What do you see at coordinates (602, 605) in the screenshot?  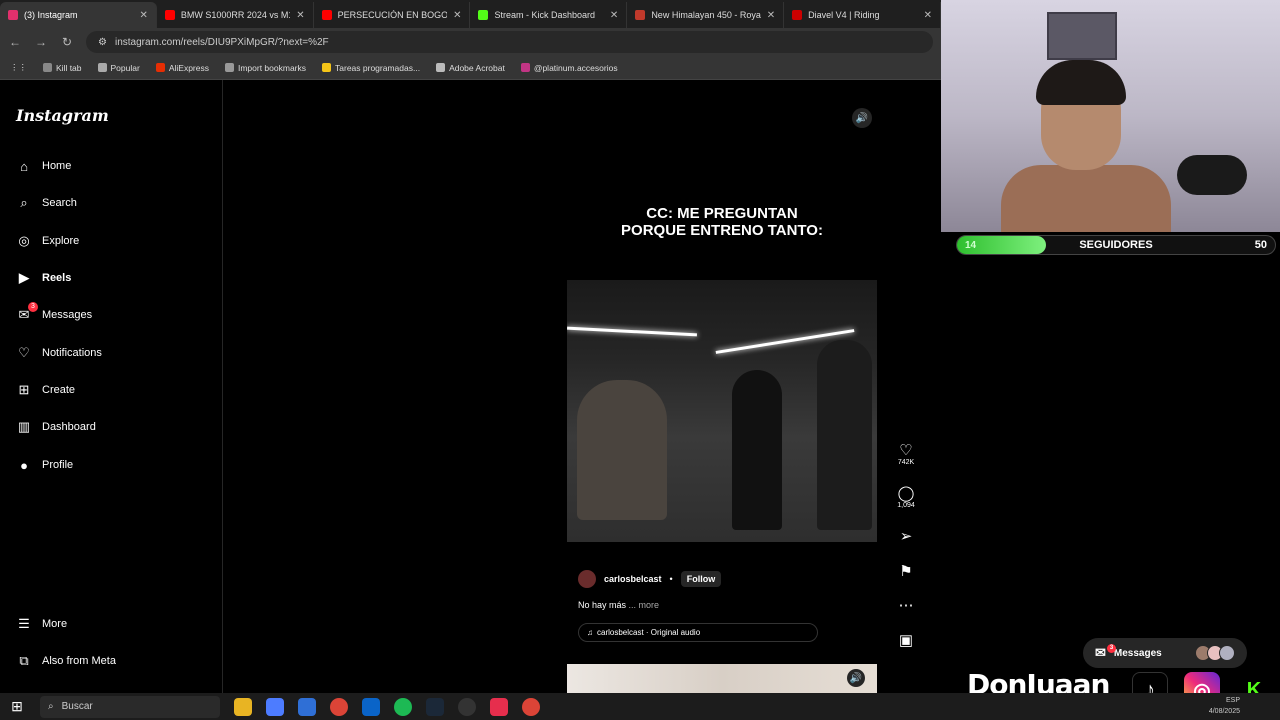 I see `post-text: No hay más` at bounding box center [602, 605].